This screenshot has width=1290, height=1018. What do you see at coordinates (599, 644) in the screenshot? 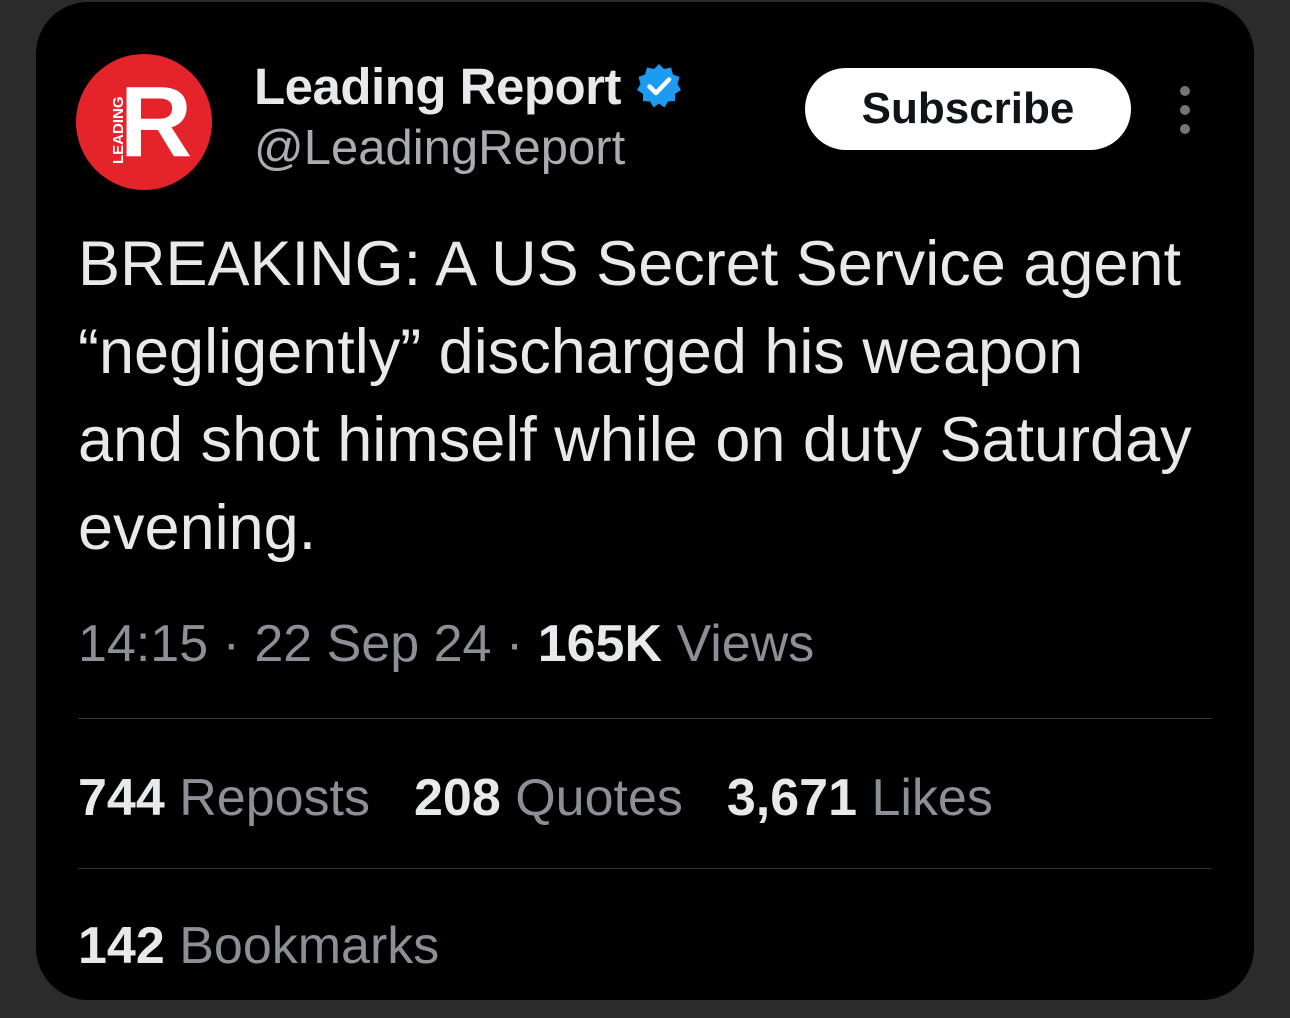
I see `views-count: 165K` at bounding box center [599, 644].